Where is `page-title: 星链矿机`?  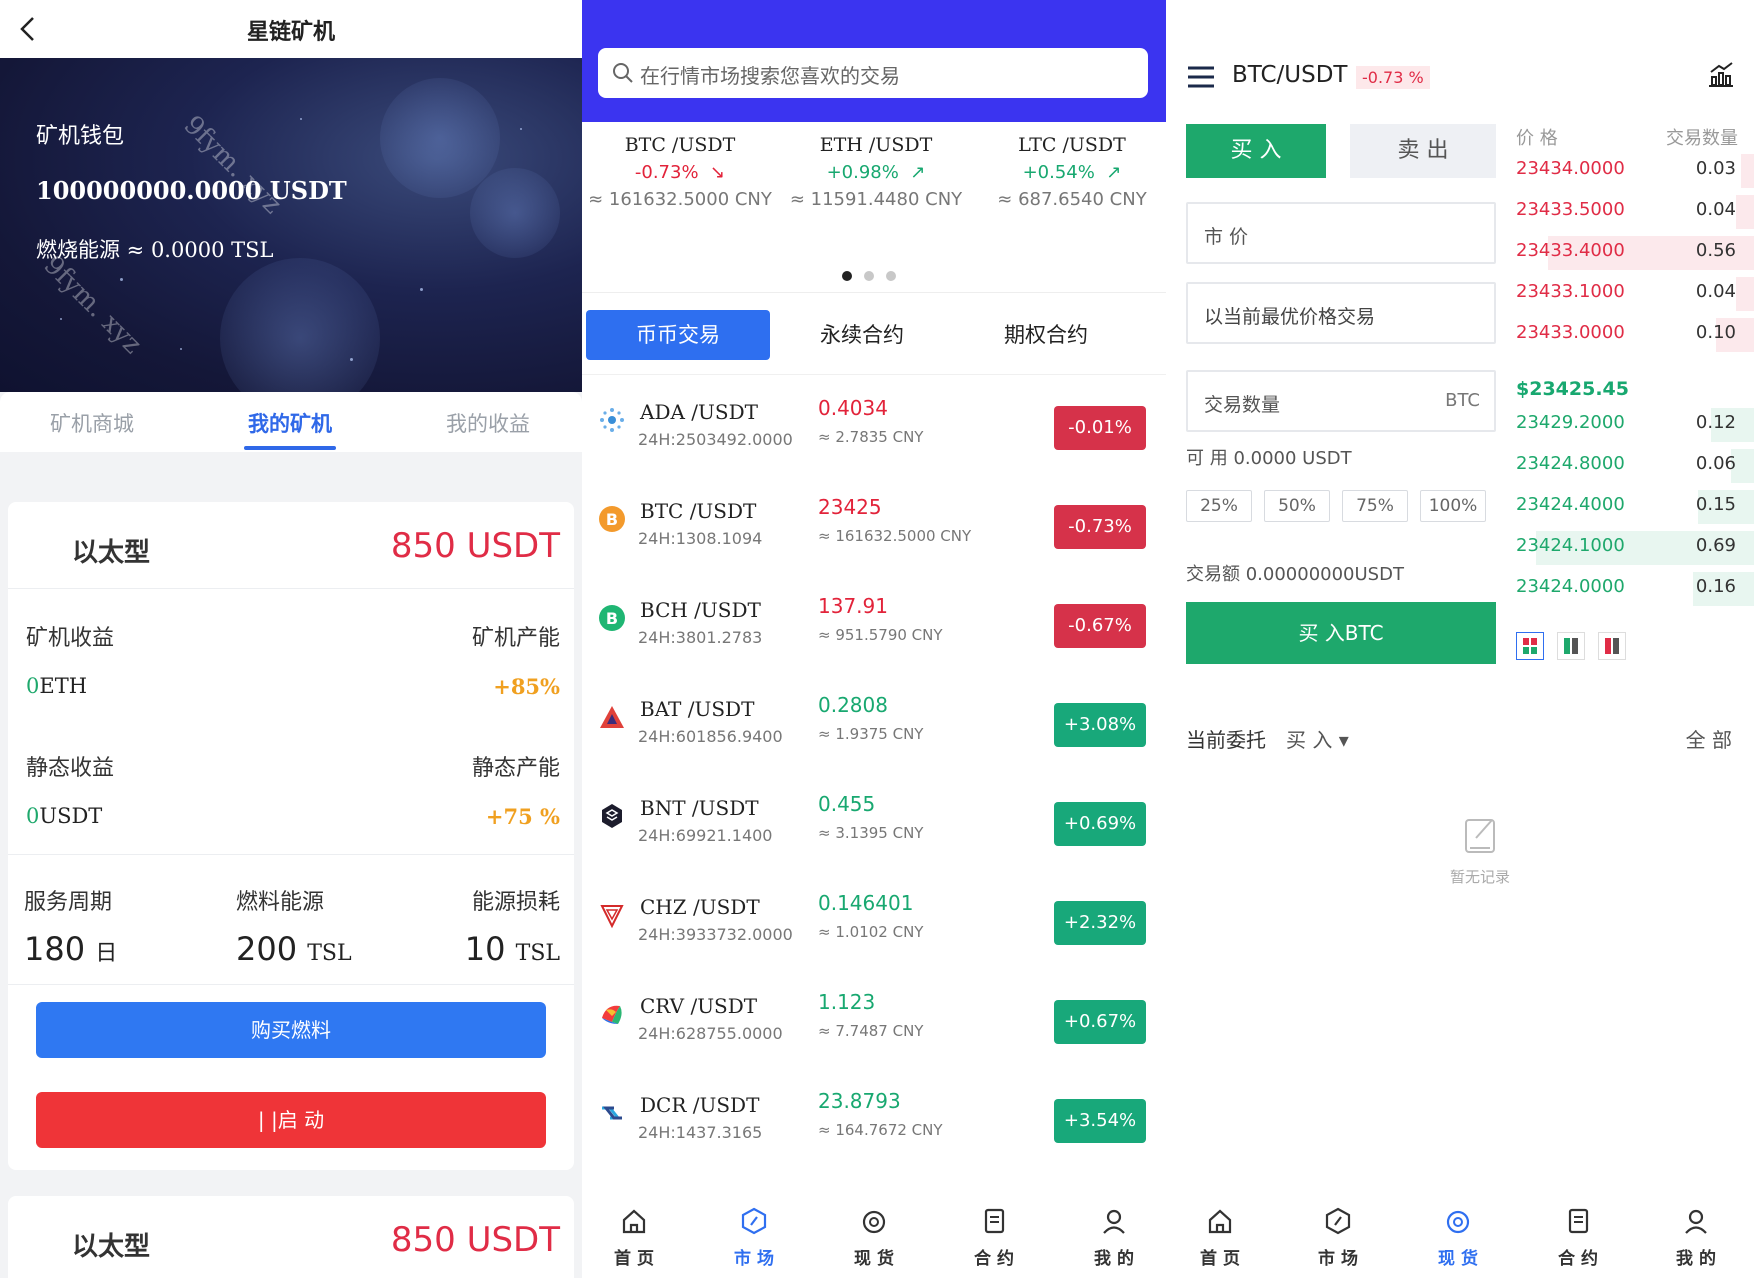 page-title: 星链矿机 is located at coordinates (290, 32).